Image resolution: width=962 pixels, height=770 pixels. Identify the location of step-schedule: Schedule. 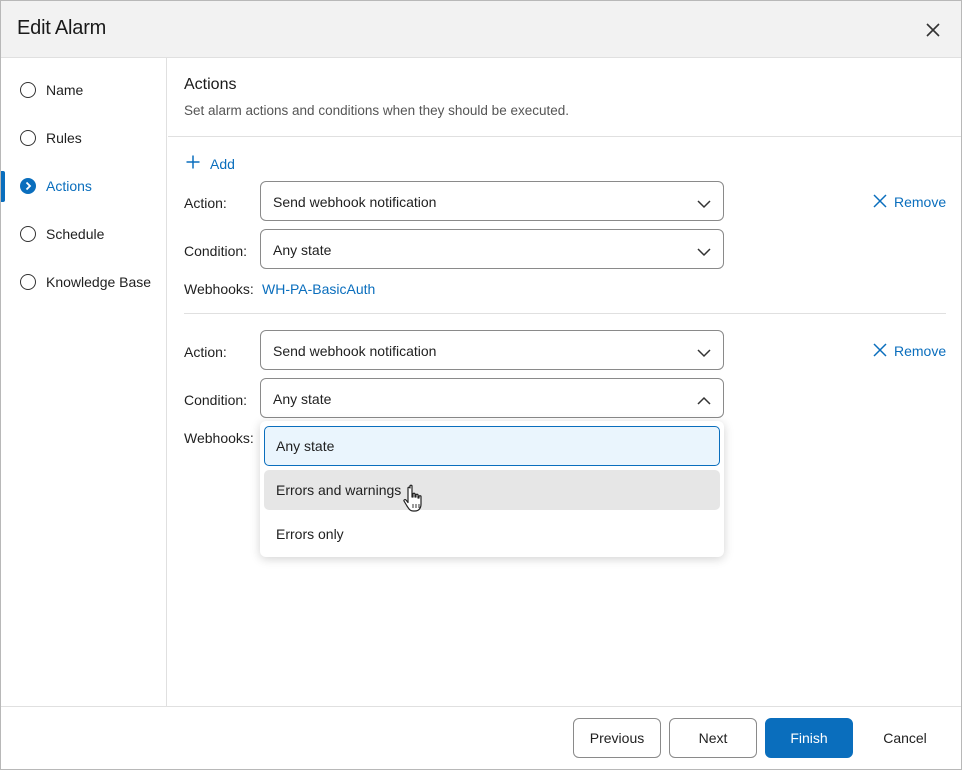
(83, 234).